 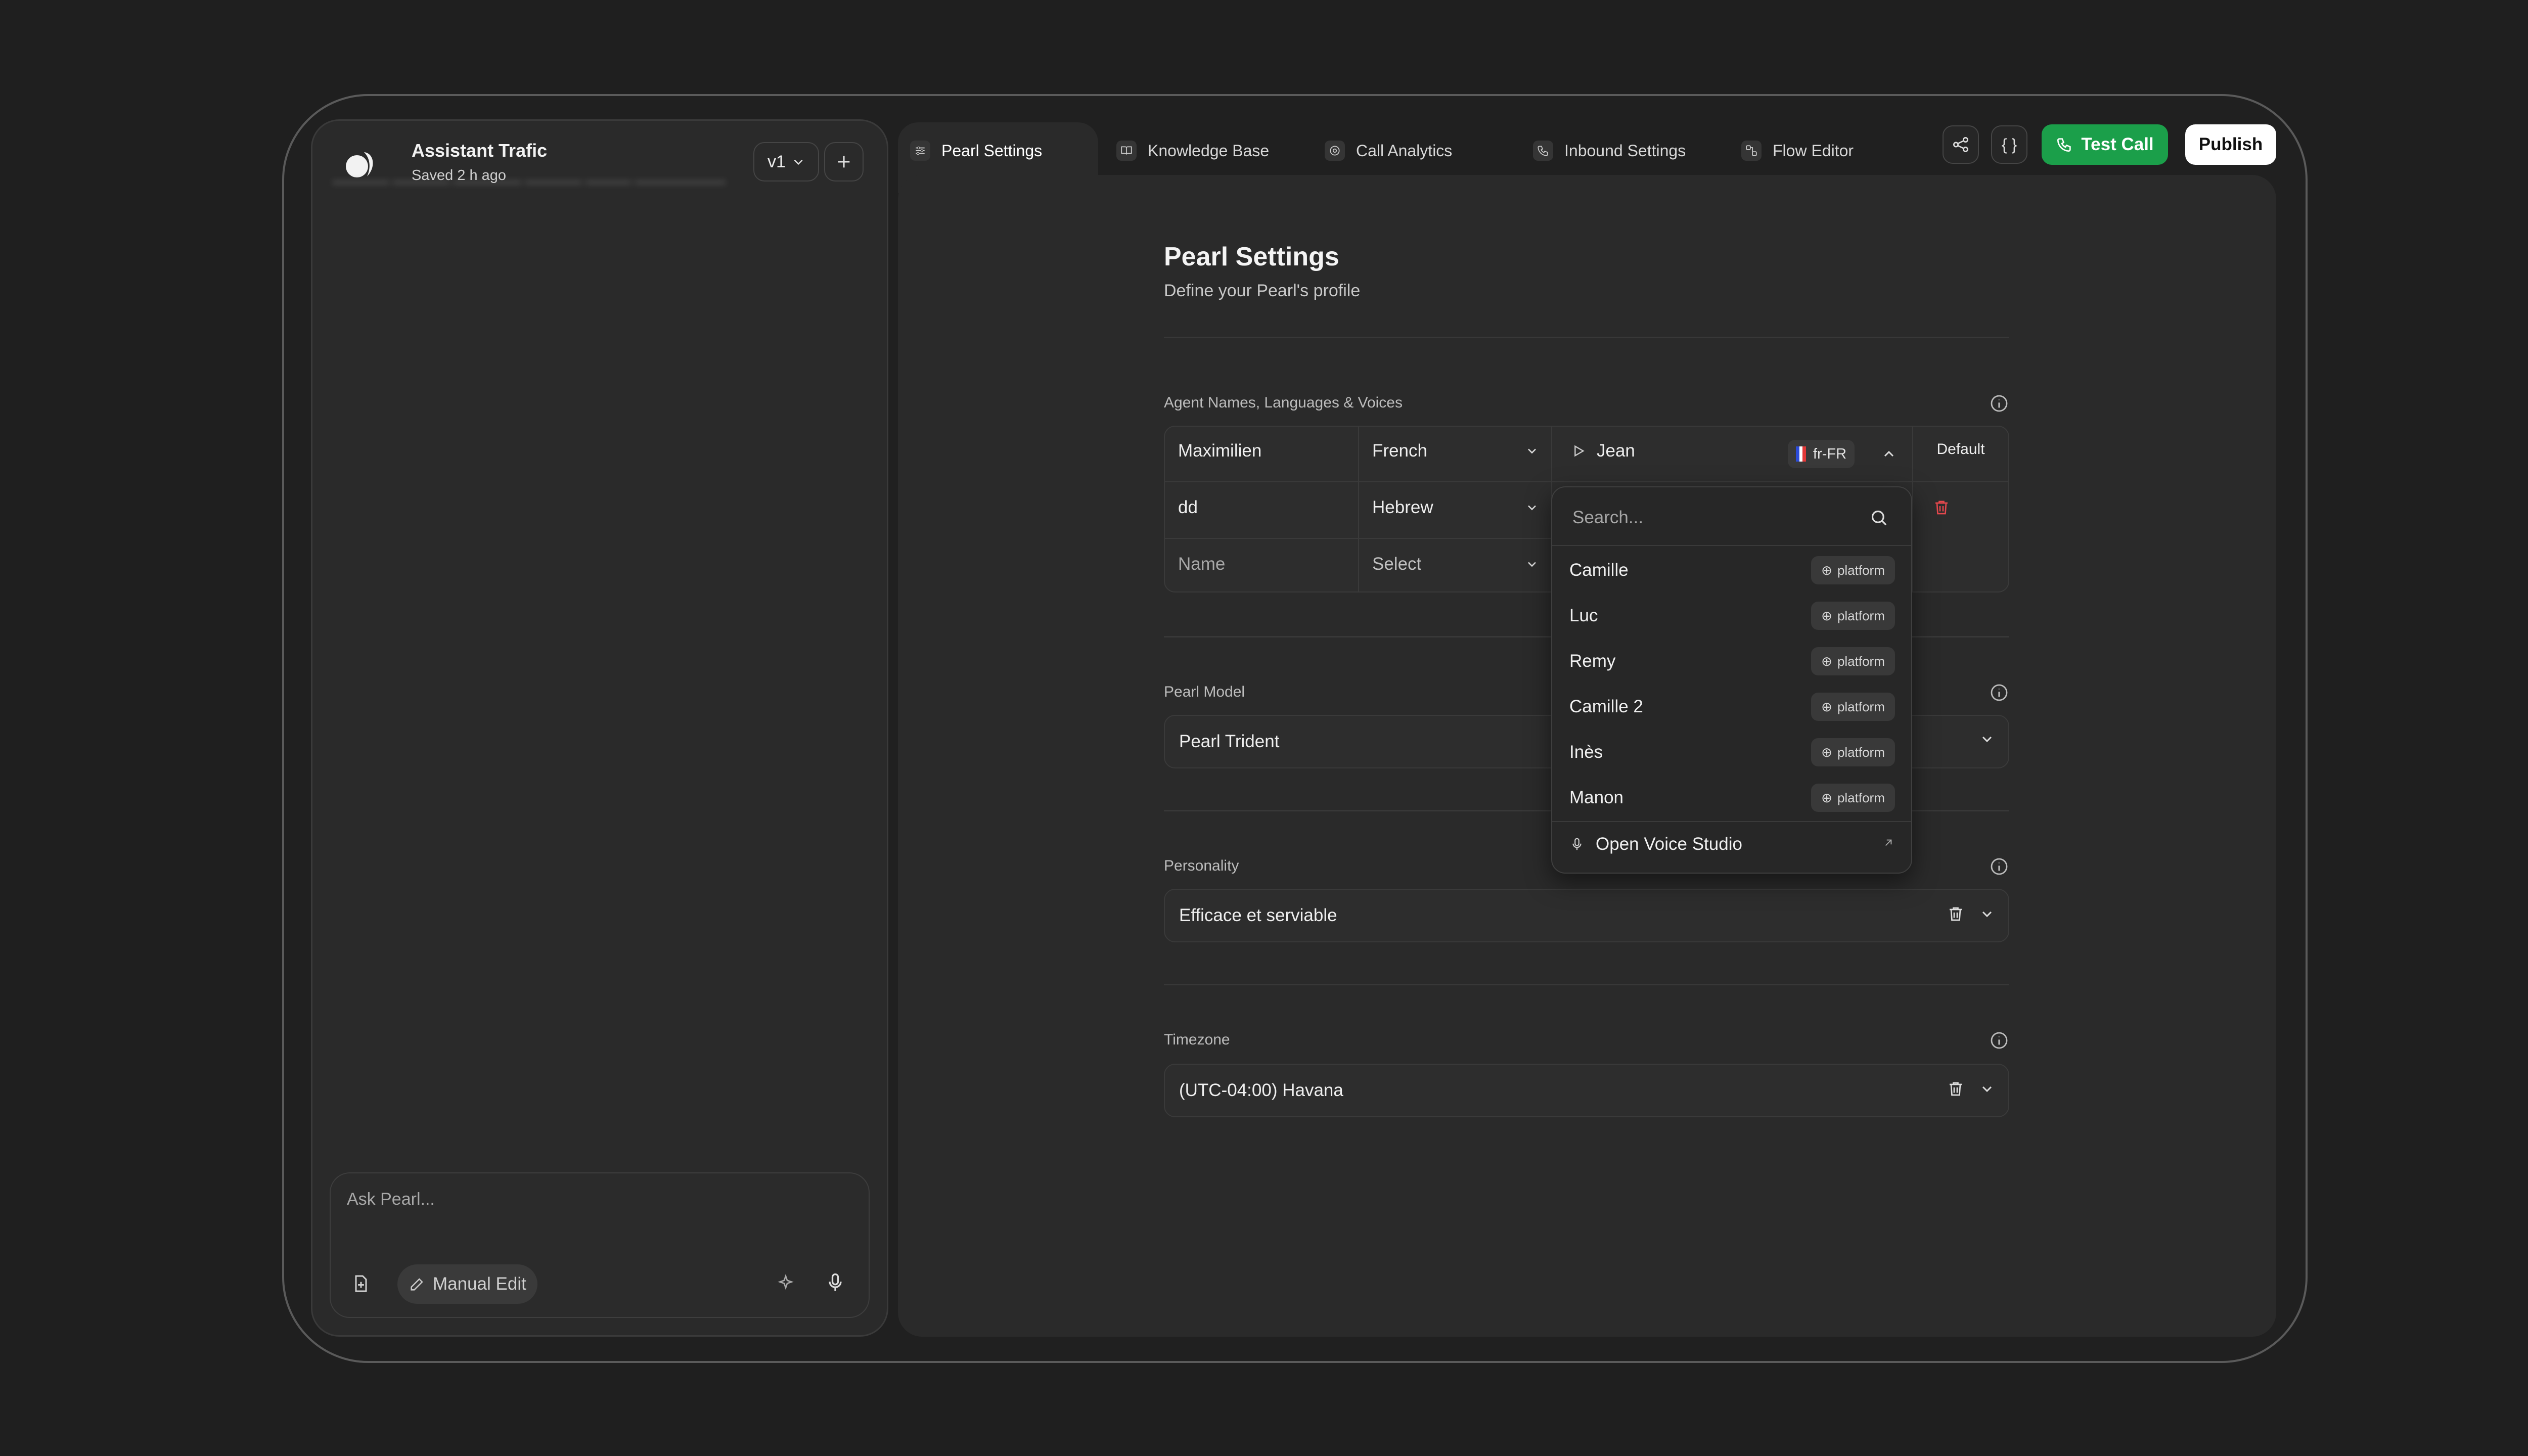 What do you see at coordinates (1592, 661) in the screenshot?
I see `voice-option-remy: Remy` at bounding box center [1592, 661].